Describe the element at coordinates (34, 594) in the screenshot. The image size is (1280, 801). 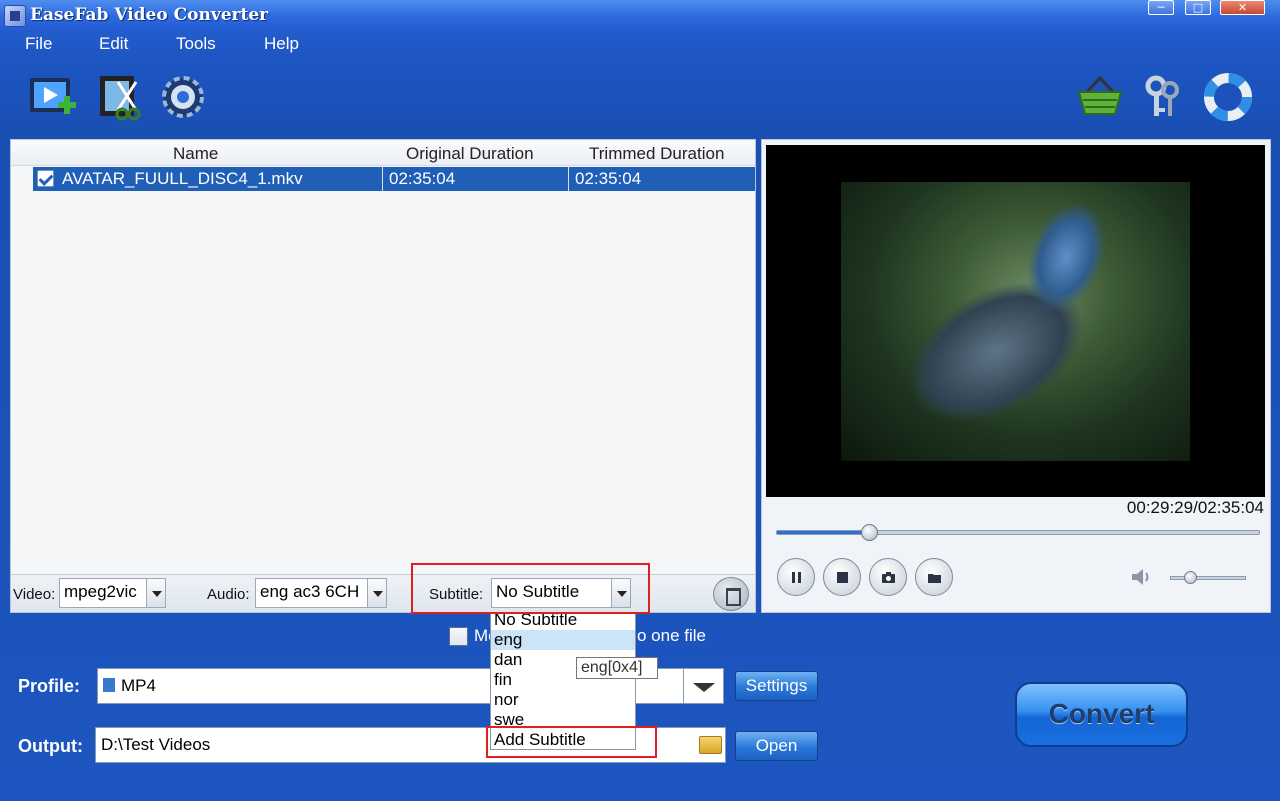
I see `video-label: Video:` at that location.